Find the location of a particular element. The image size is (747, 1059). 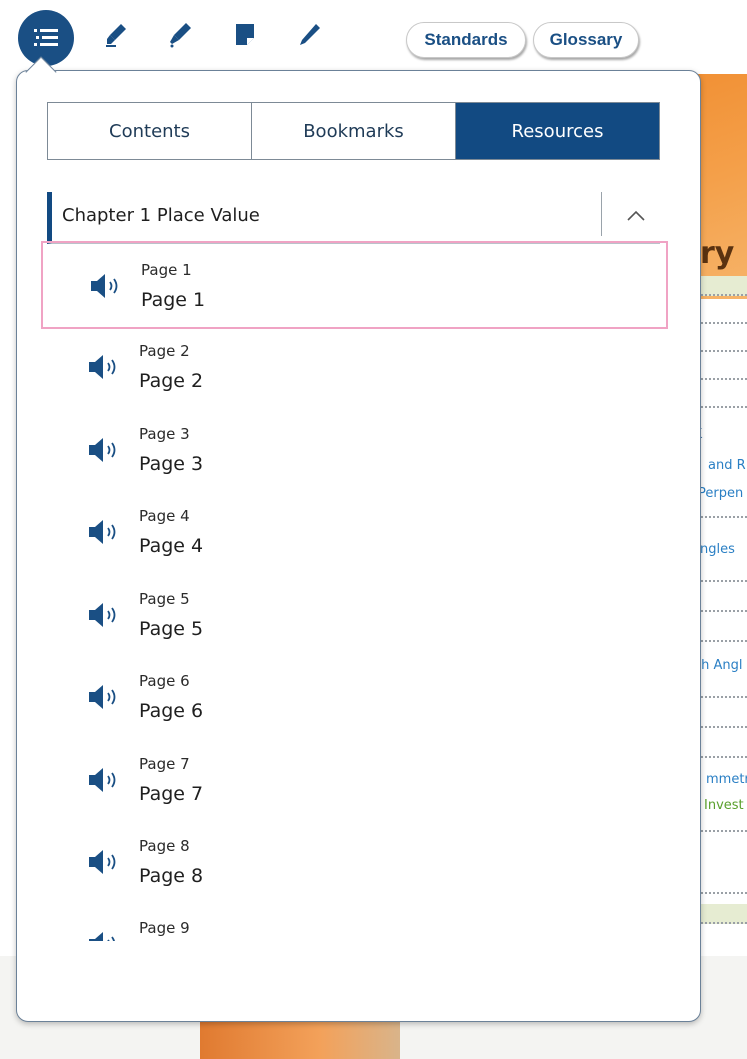

item-label: Page 1 is located at coordinates (166, 270).